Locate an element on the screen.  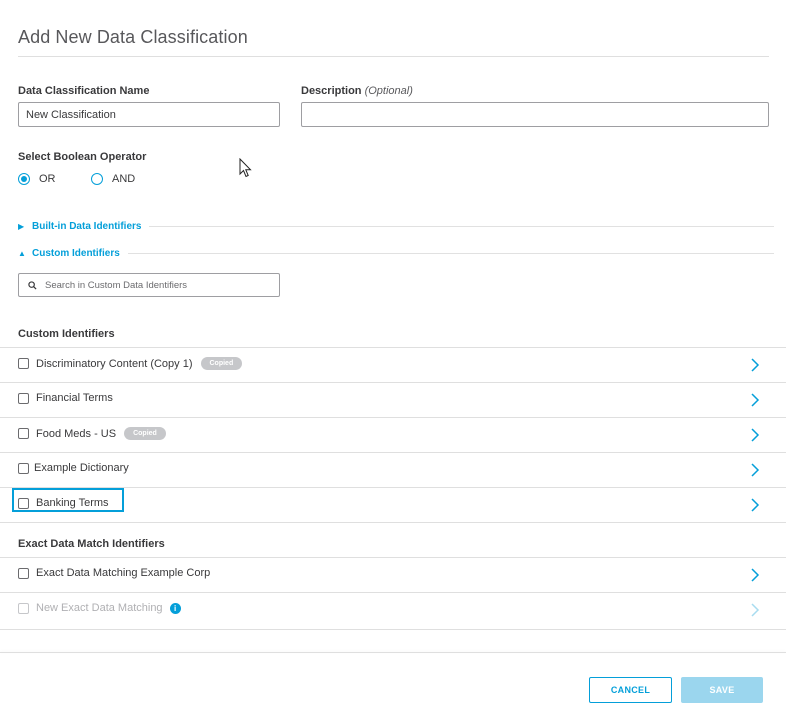
list-item-label: Financial Terms is located at coordinates (74, 398).